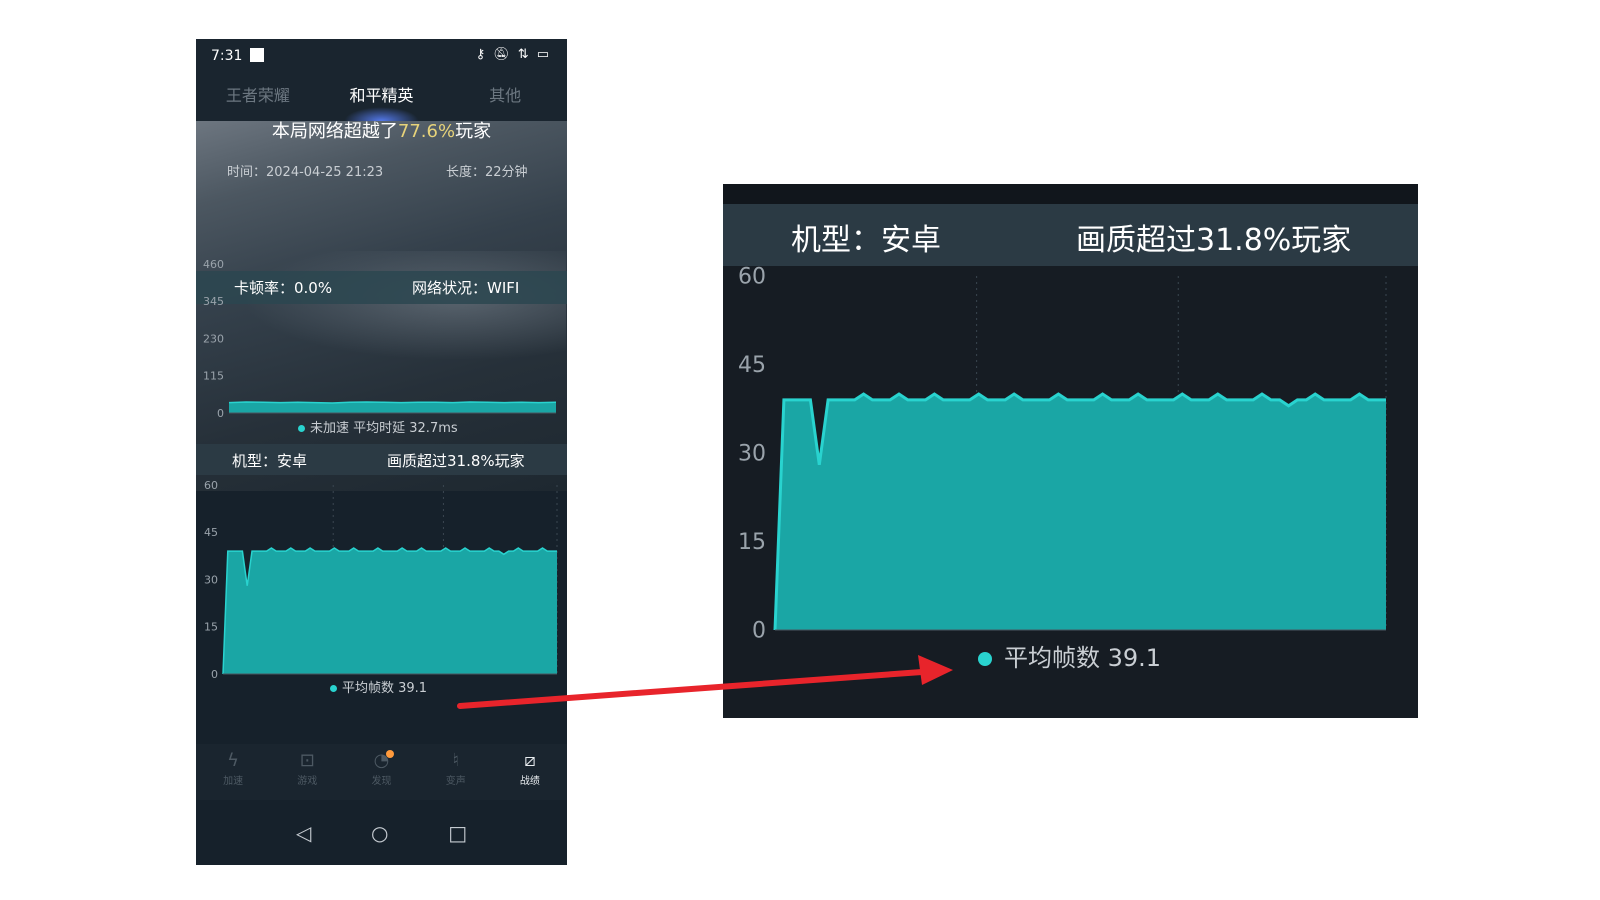  What do you see at coordinates (381, 760) in the screenshot?
I see `discover-icon: ◔` at bounding box center [381, 760].